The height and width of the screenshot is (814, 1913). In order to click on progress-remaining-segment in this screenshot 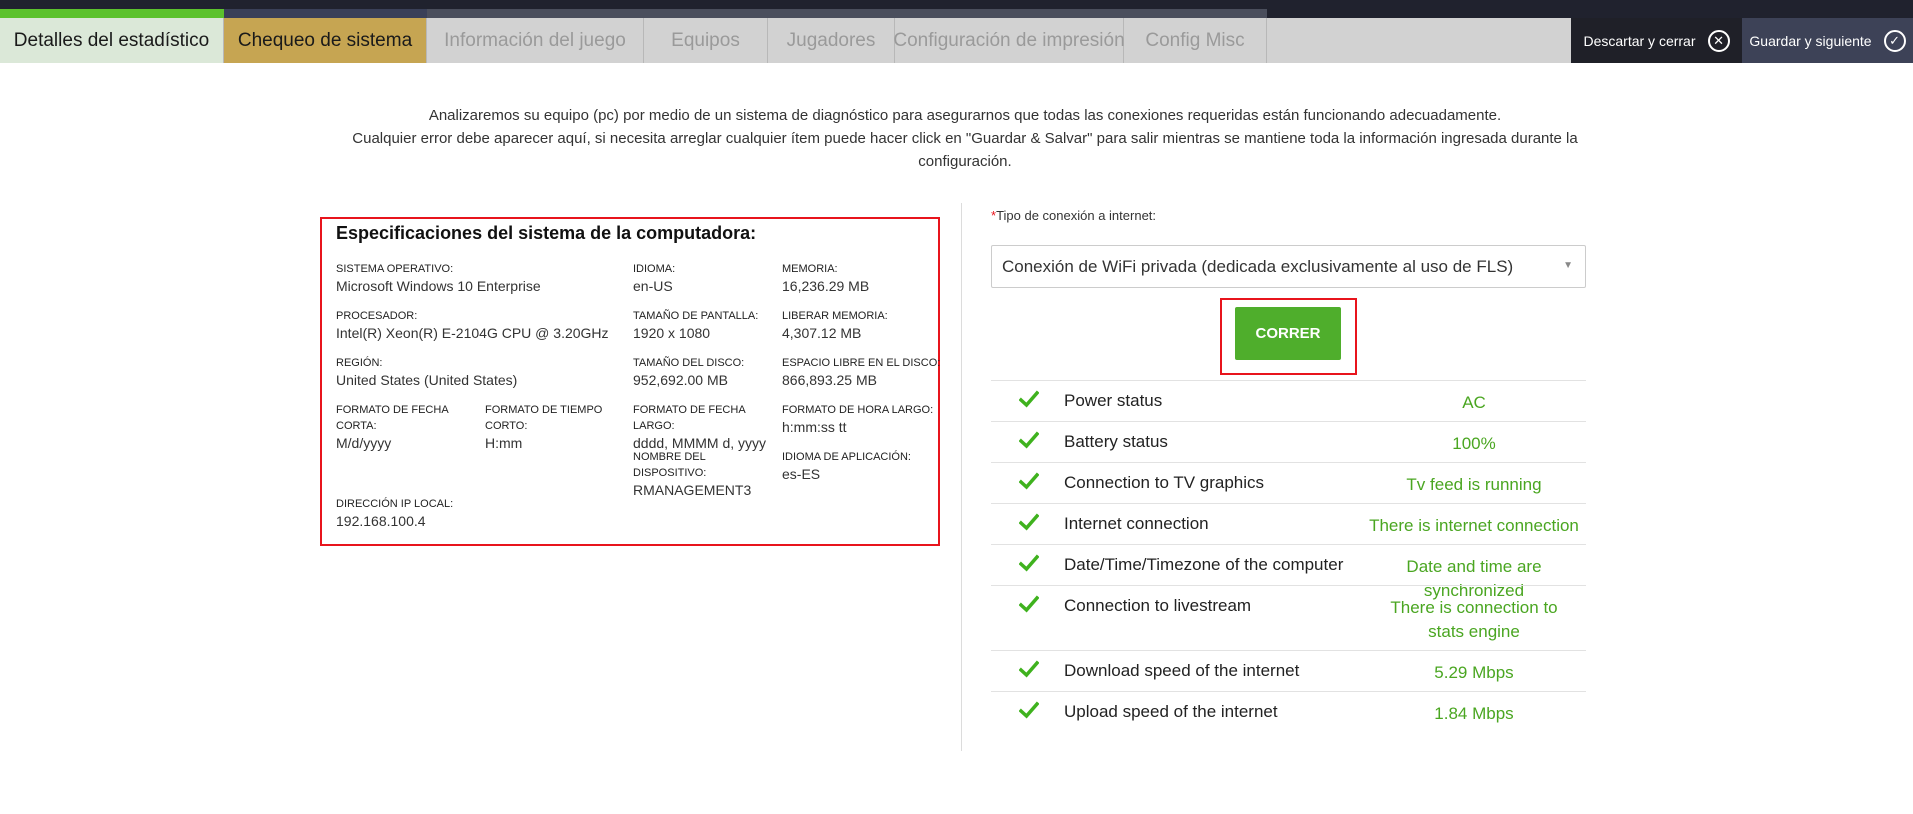, I will do `click(847, 13)`.